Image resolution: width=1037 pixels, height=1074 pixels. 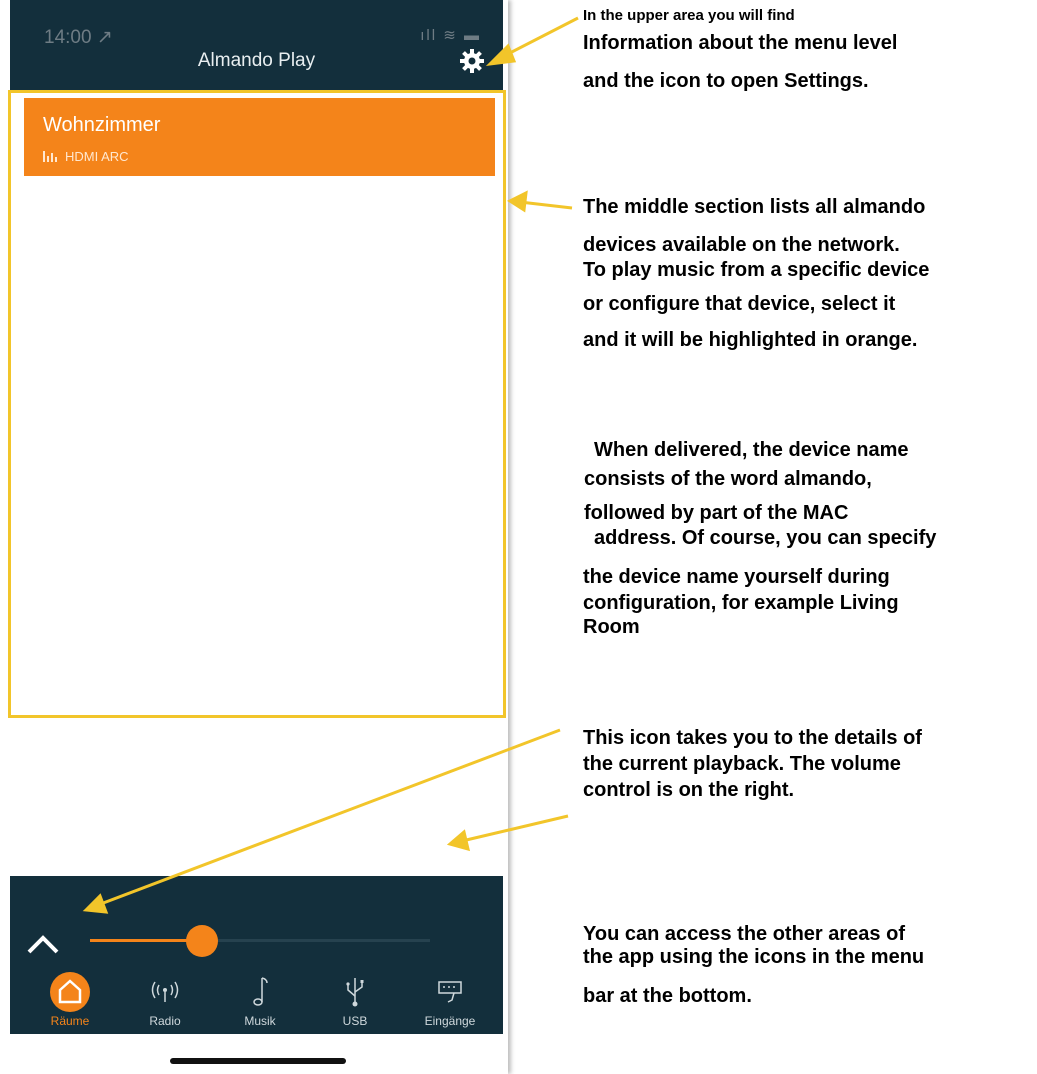 I want to click on annotation-name-line2: consists of the word almando,, so click(x=728, y=479).